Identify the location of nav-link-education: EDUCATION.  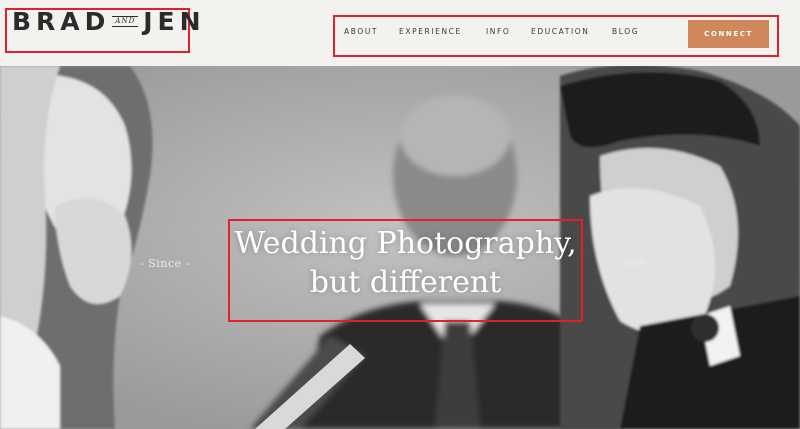
(560, 32).